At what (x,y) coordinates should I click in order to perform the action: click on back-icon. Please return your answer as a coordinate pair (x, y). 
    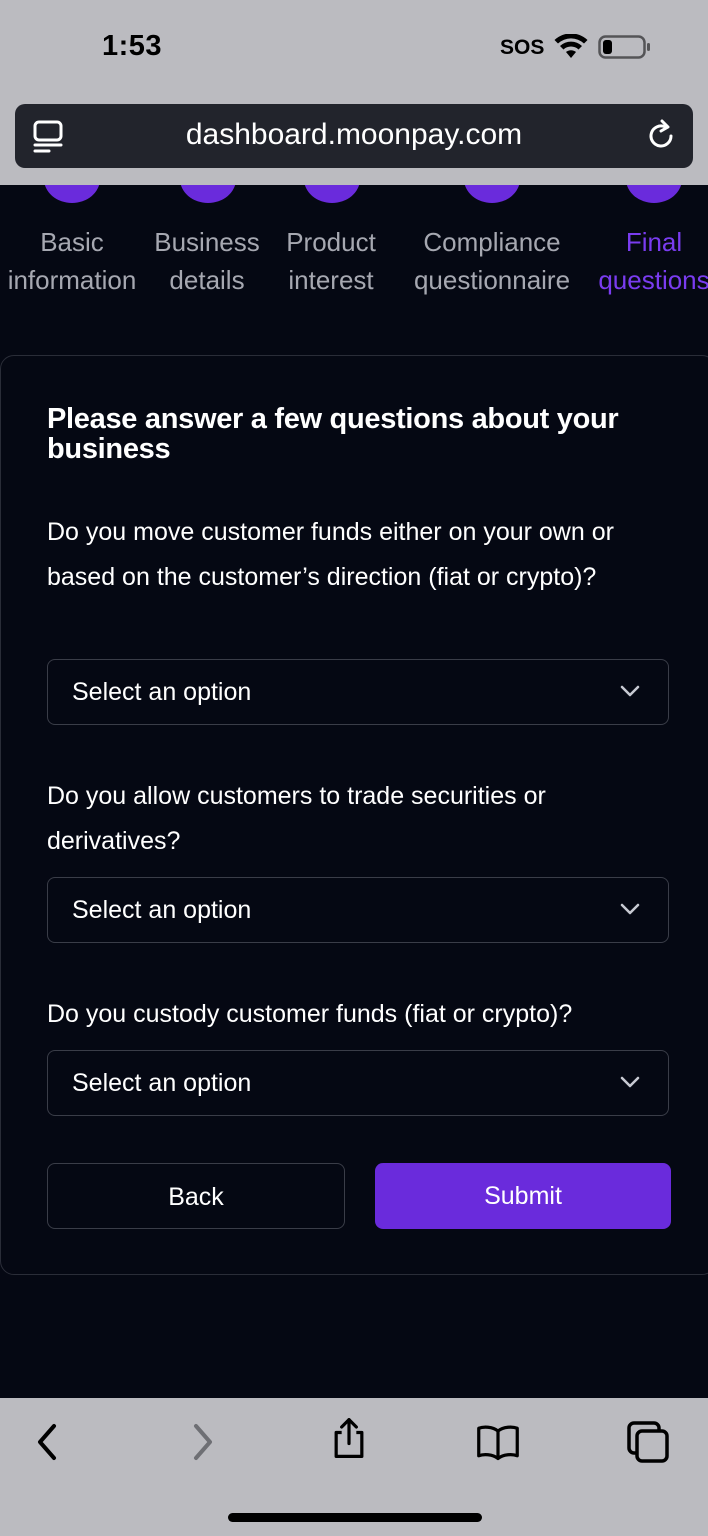
    Looking at the image, I should click on (48, 1442).